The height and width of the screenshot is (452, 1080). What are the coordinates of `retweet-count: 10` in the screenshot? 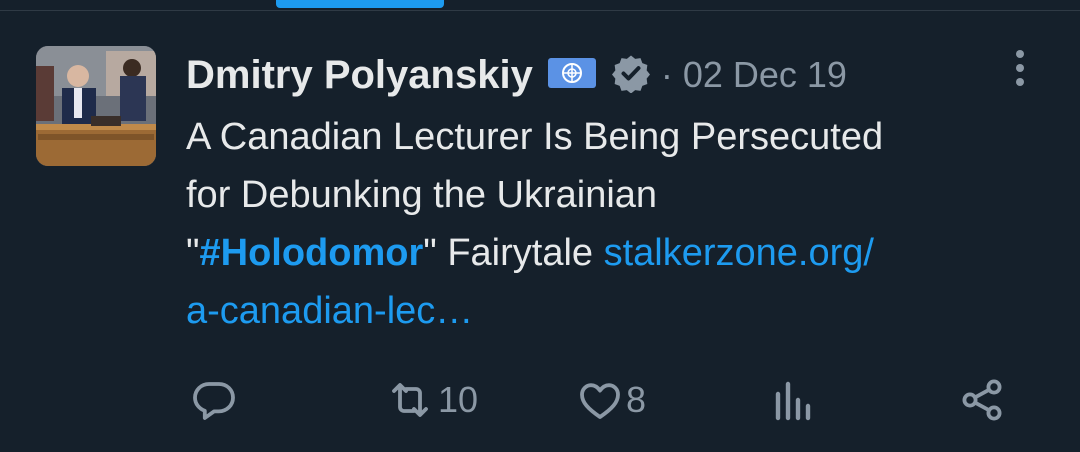 It's located at (458, 399).